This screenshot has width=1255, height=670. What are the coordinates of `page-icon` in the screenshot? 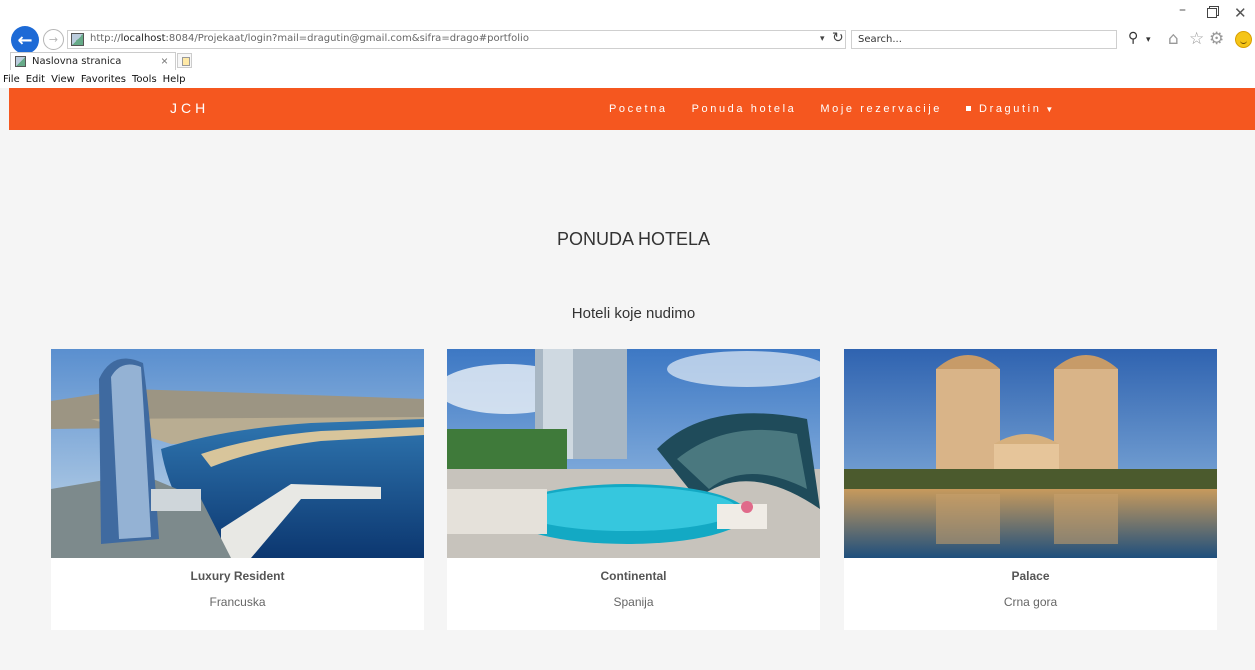 It's located at (77, 39).